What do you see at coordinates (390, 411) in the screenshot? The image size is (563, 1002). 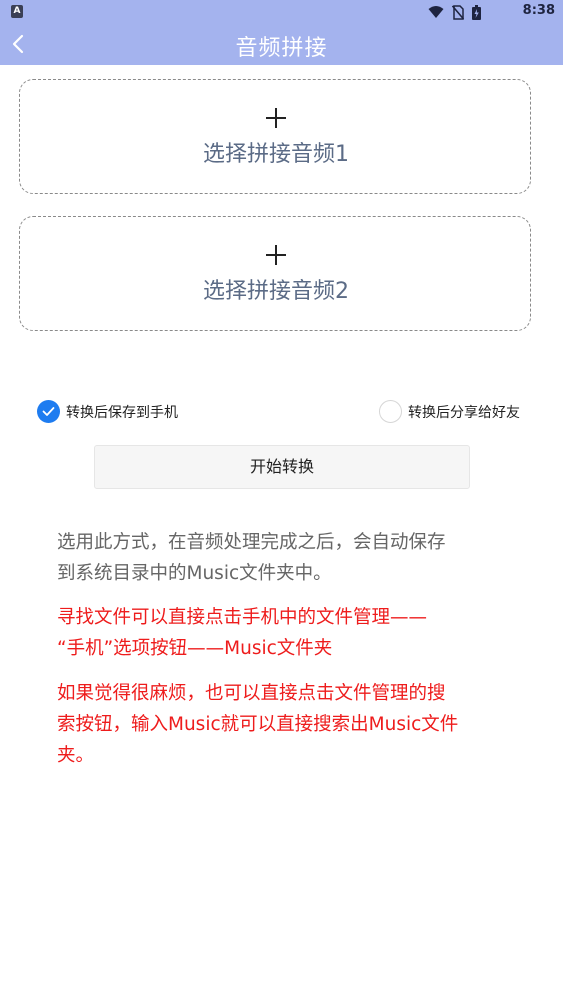 I see `share-to-friend-radio` at bounding box center [390, 411].